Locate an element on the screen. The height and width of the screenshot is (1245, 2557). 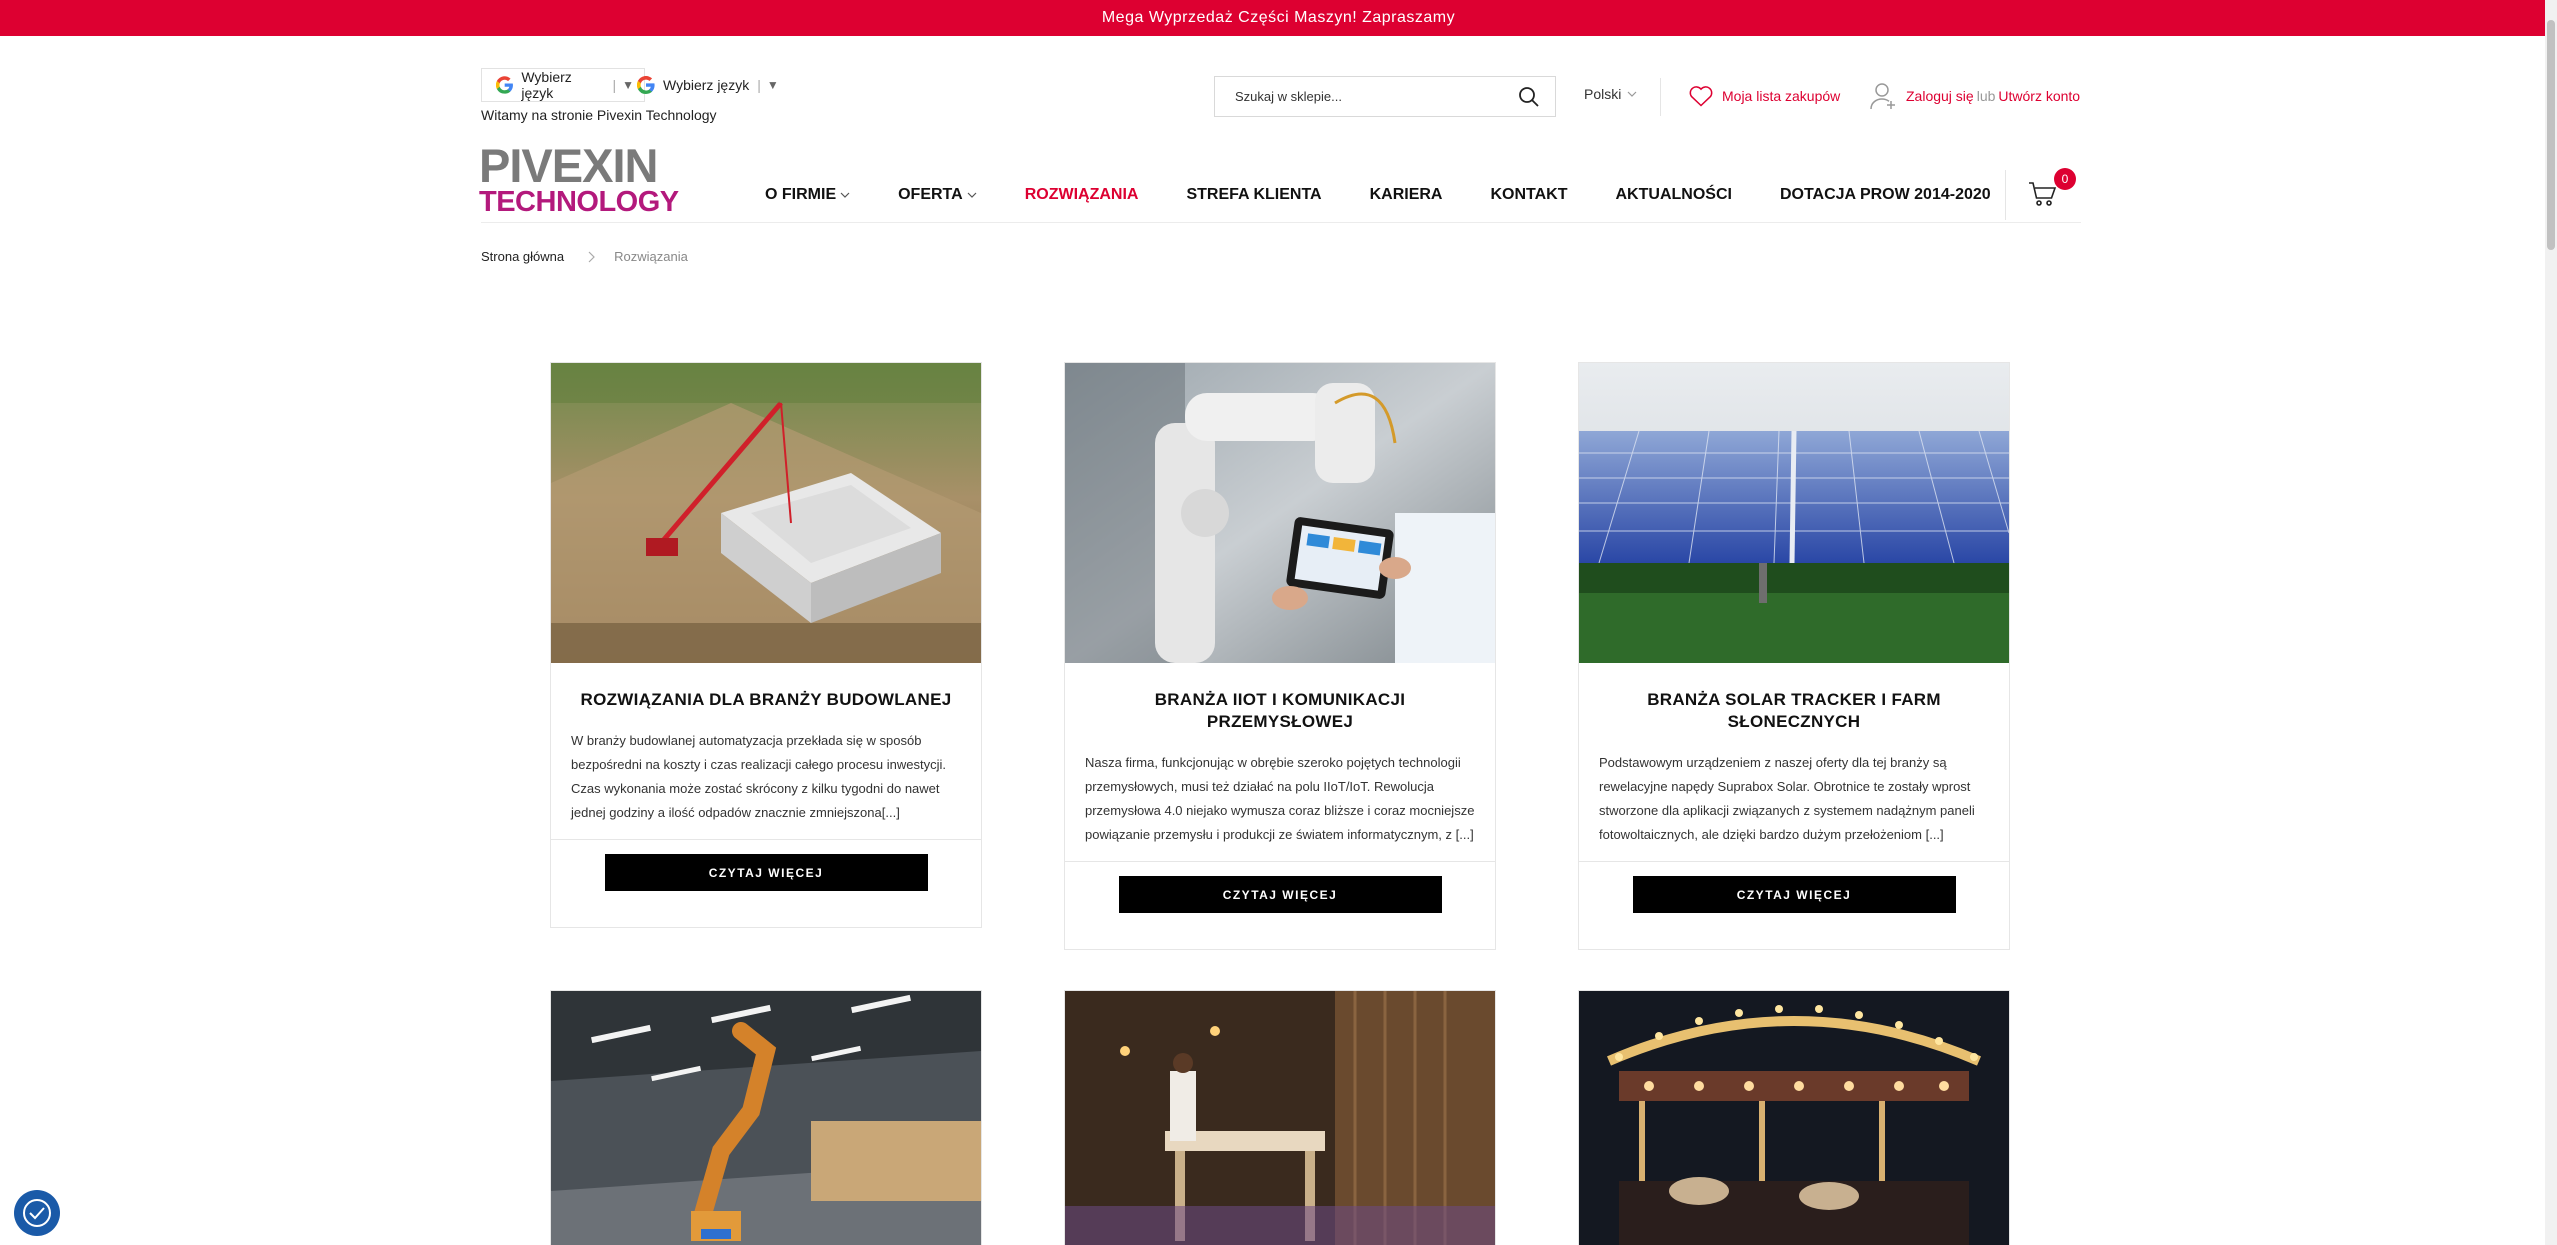
card-image-carousel is located at coordinates (1794, 1118).